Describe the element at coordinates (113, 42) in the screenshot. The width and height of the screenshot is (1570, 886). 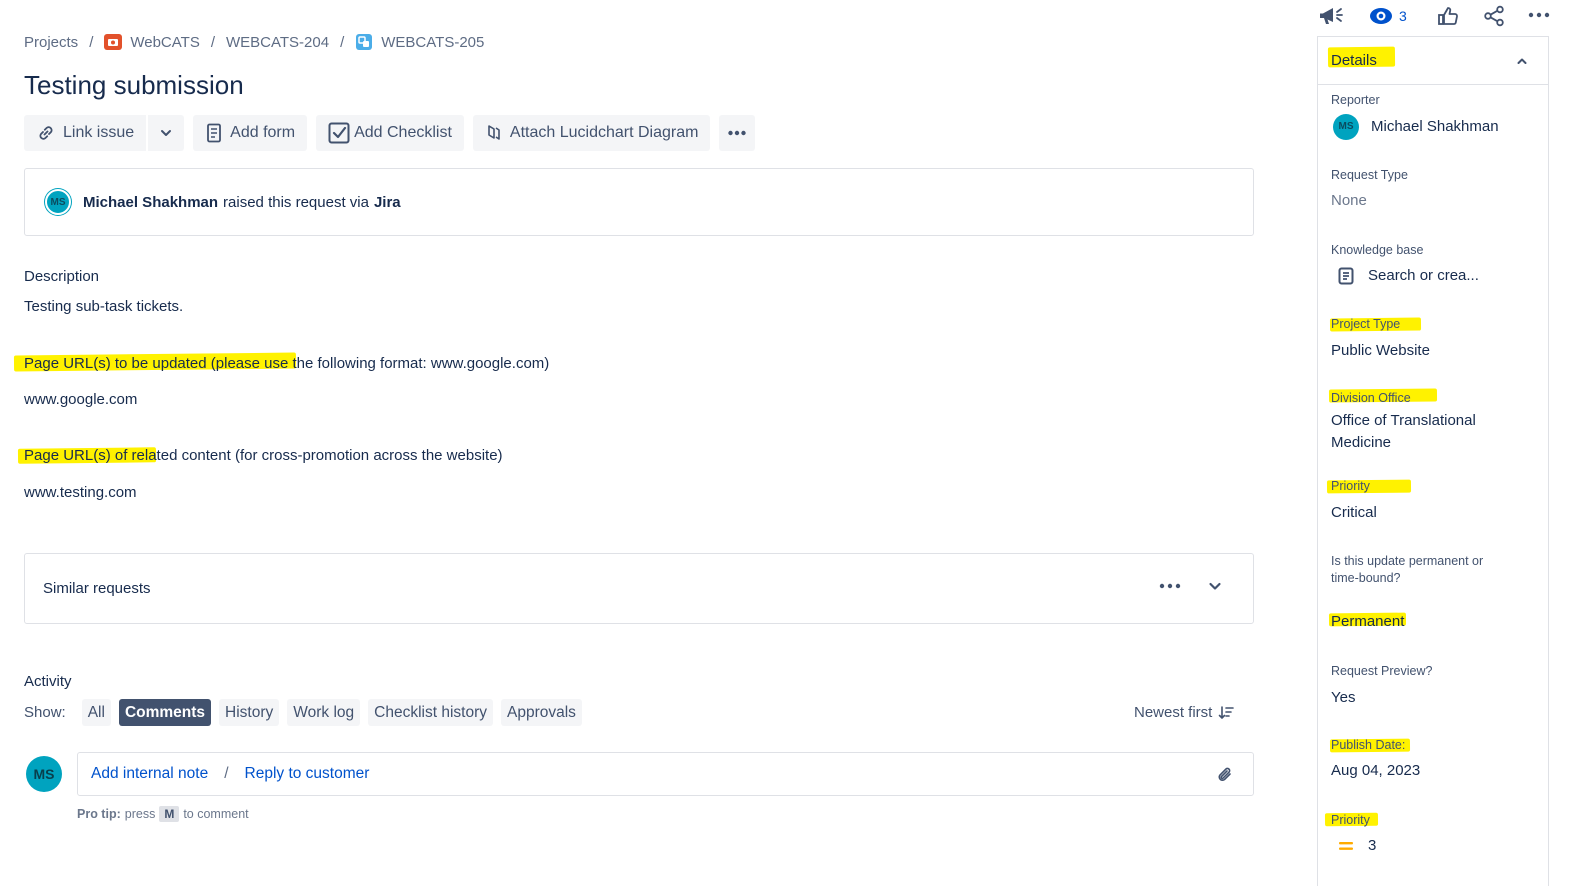
I see `project-icon` at that location.